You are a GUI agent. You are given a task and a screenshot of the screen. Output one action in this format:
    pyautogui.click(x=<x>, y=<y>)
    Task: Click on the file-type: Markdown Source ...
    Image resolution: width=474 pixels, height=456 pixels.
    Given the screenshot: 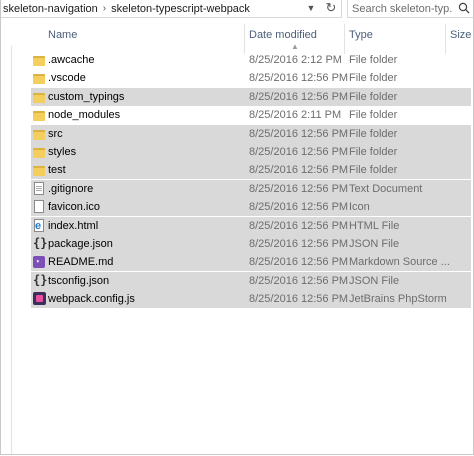 What is the action you would take?
    pyautogui.click(x=399, y=262)
    